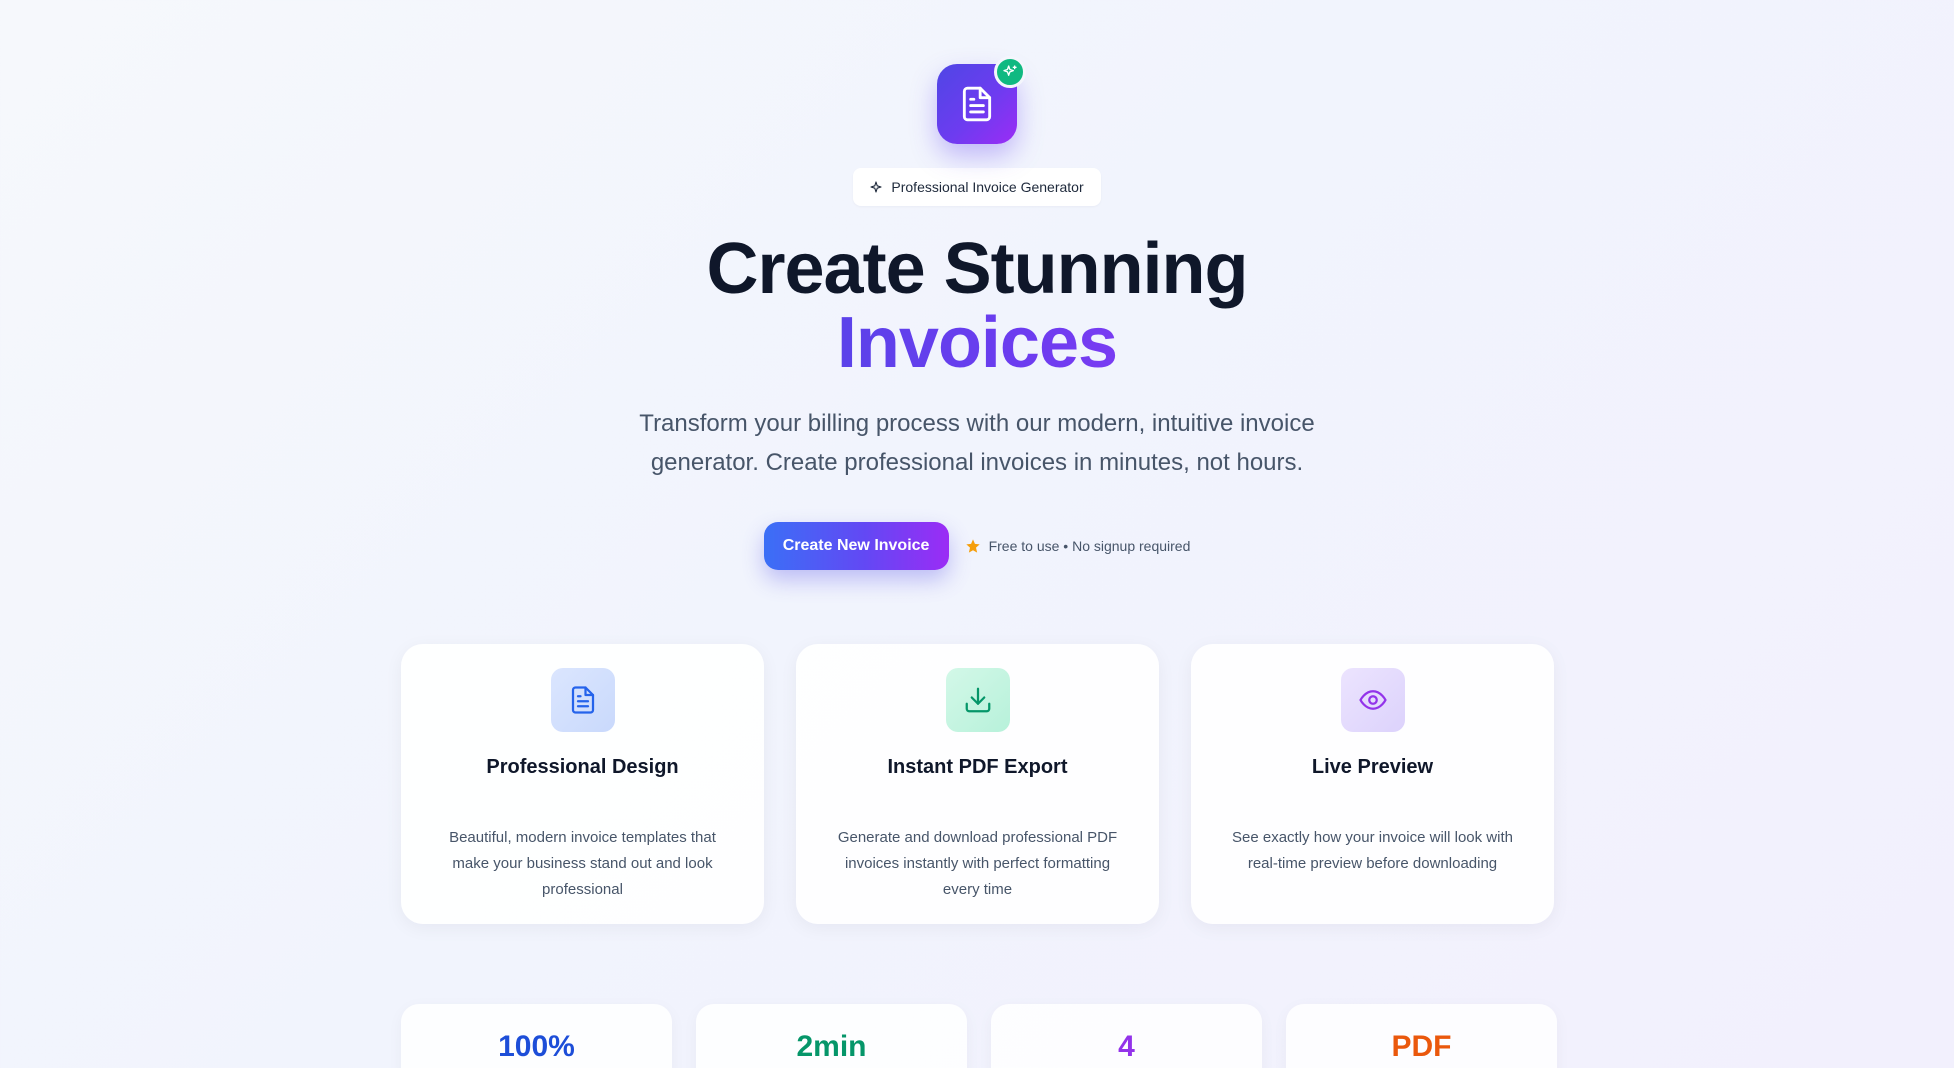 This screenshot has width=1954, height=1068. I want to click on eye-icon, so click(1372, 700).